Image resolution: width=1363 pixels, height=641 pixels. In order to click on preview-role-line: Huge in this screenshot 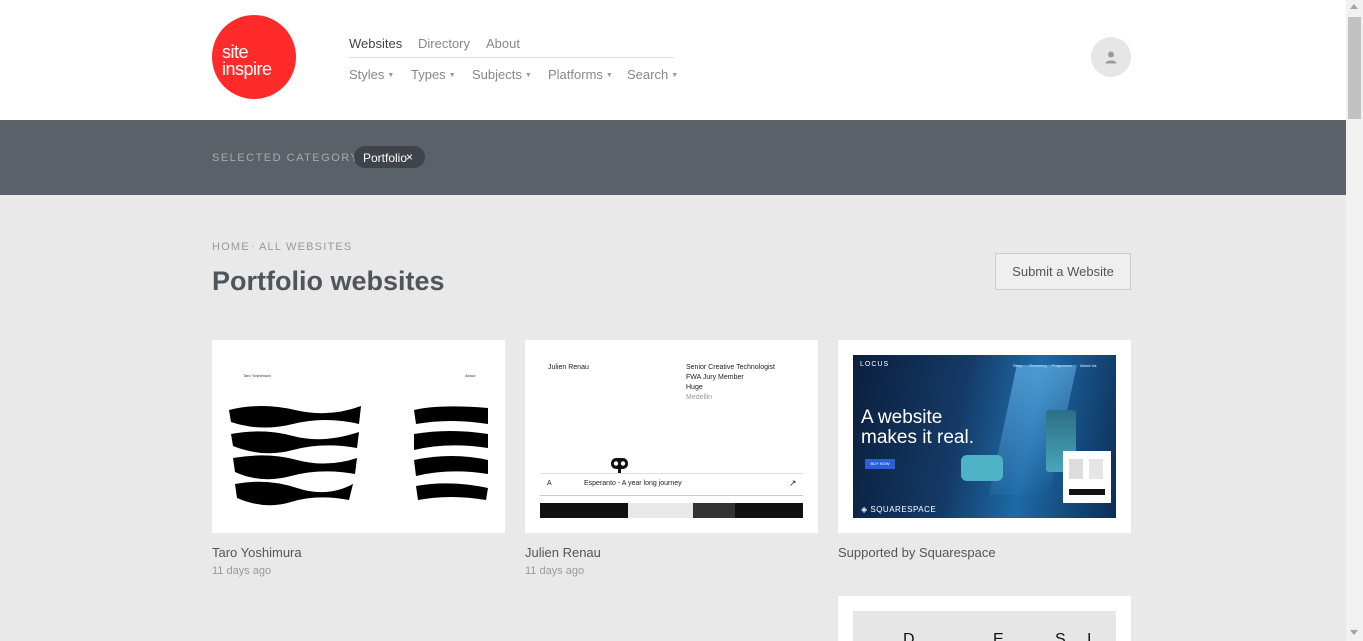, I will do `click(694, 387)`.